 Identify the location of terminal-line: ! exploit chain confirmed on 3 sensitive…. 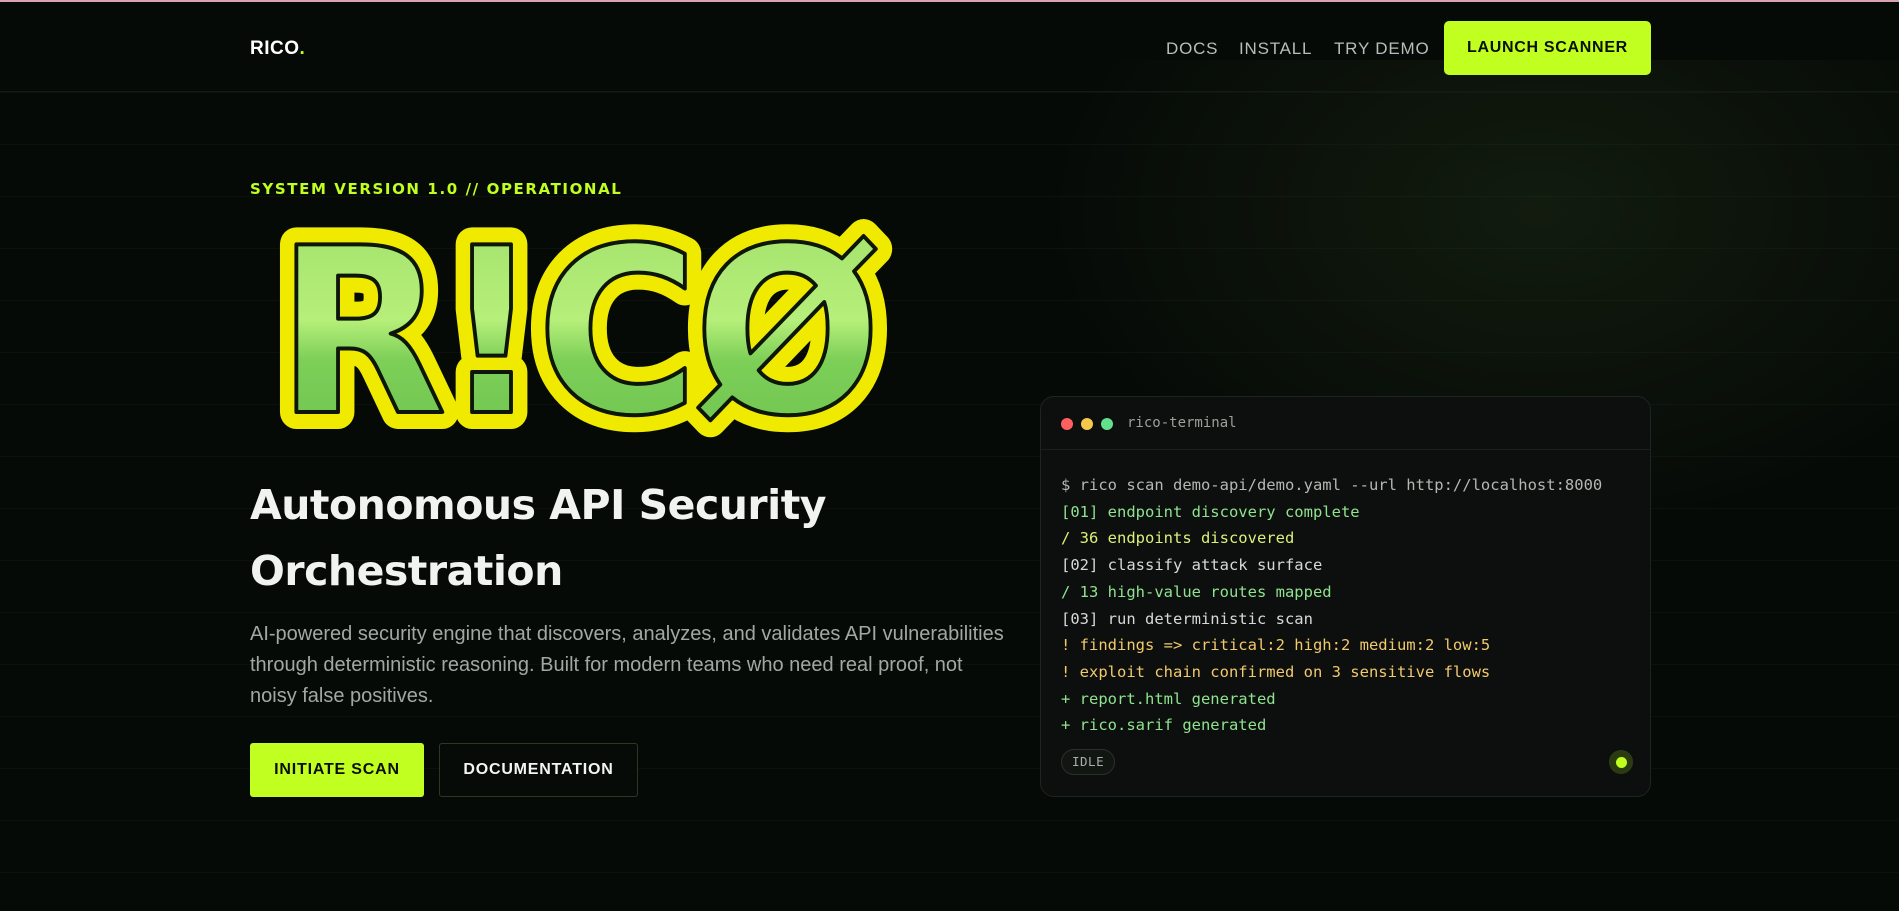
(1276, 671).